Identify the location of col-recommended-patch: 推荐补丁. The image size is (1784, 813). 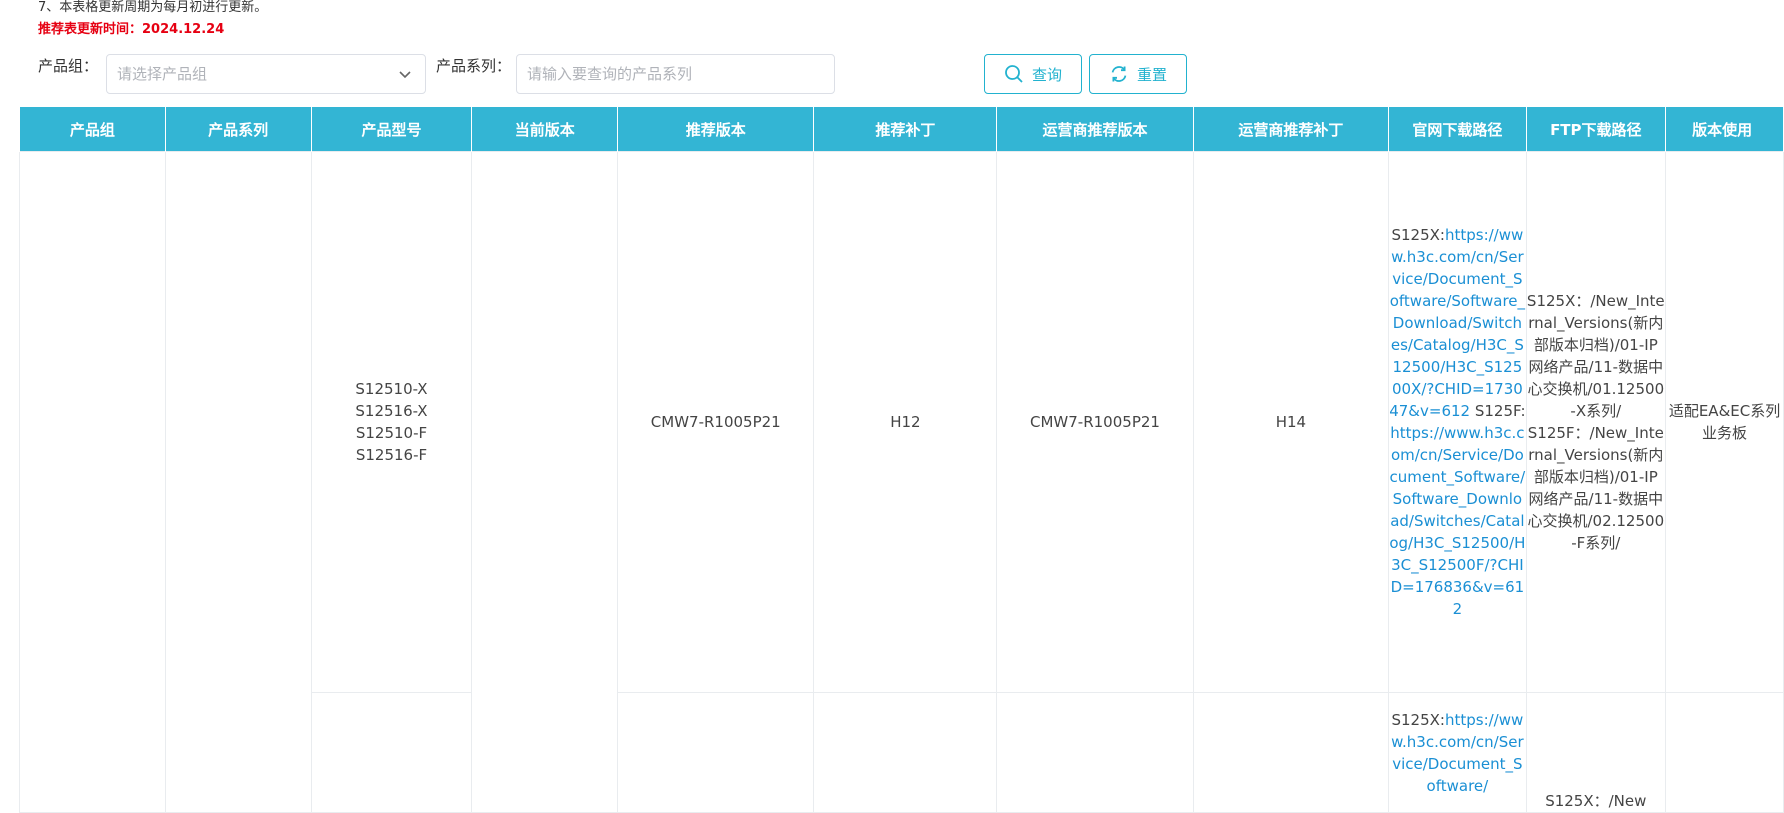
(905, 129).